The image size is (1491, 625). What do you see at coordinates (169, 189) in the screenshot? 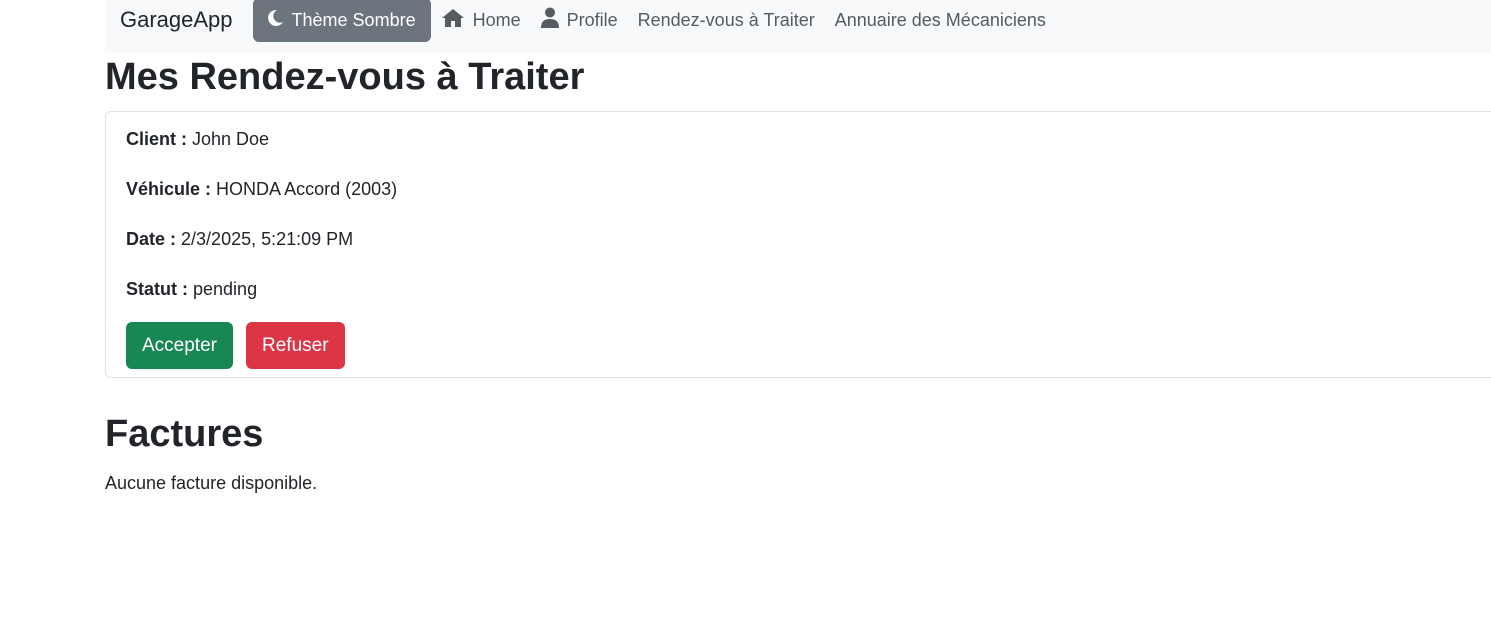
I see `vehicle-label: Véhicule :` at bounding box center [169, 189].